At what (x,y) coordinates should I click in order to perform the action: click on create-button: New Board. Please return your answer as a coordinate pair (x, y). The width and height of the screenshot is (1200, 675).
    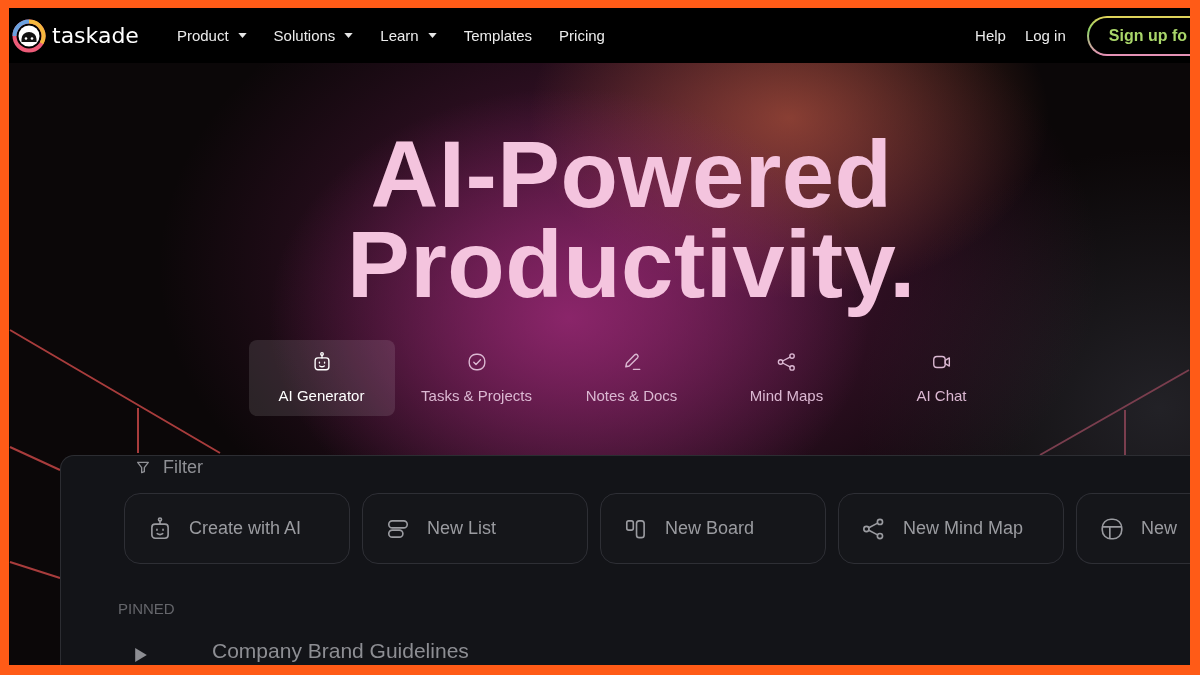
    Looking at the image, I should click on (713, 528).